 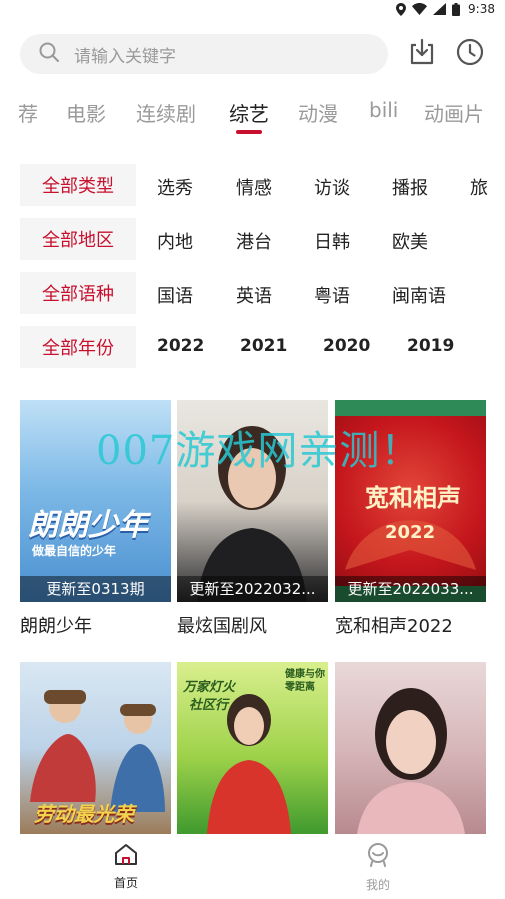 What do you see at coordinates (410, 241) in the screenshot?
I see `filter-option: 欧美` at bounding box center [410, 241].